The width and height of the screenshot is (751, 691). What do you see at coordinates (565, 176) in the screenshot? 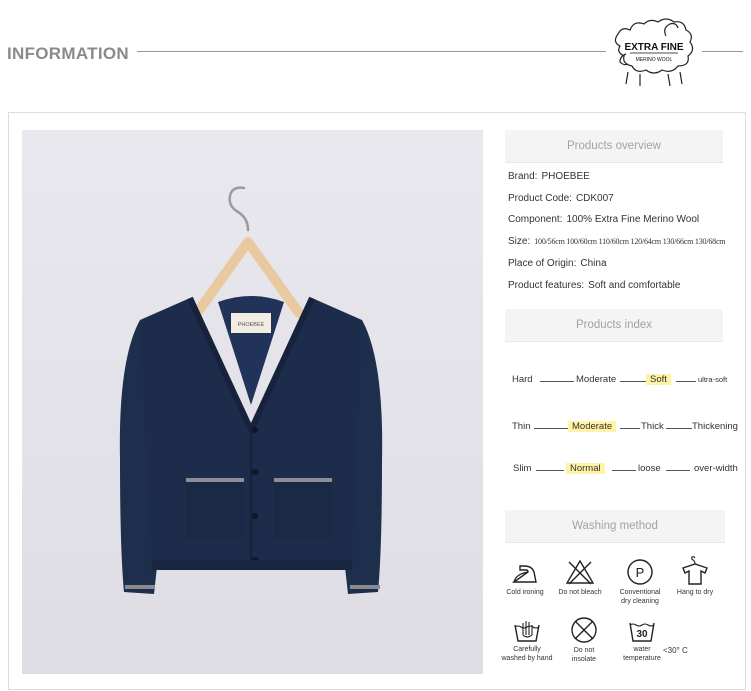
I see `info-brand-value: PHOEBEE` at bounding box center [565, 176].